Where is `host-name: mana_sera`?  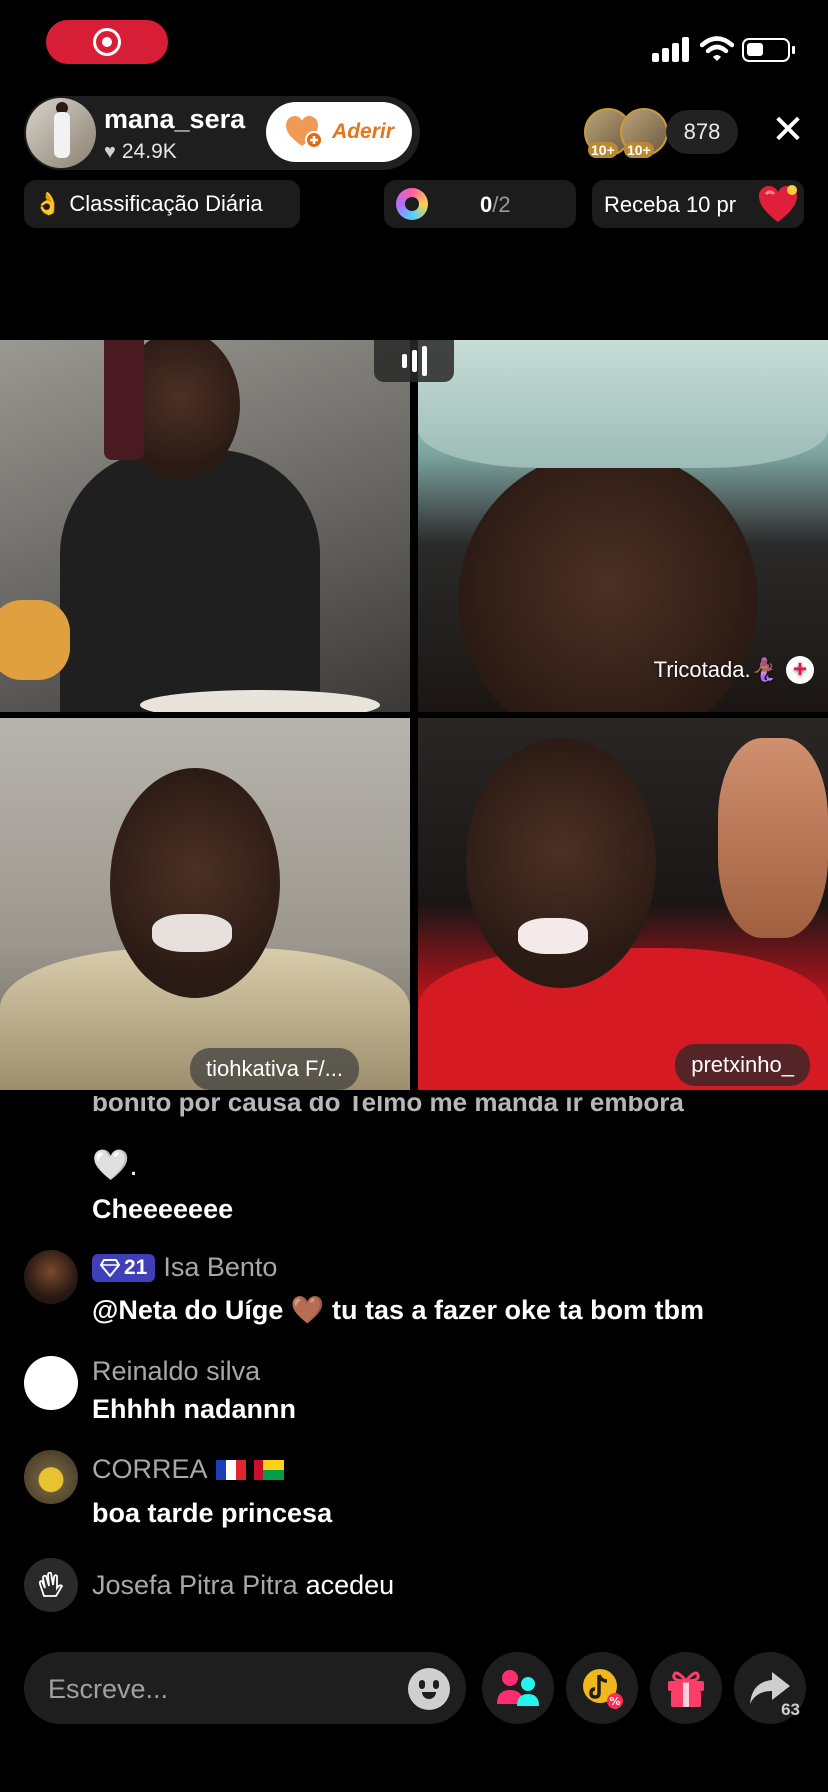
host-name: mana_sera is located at coordinates (175, 119).